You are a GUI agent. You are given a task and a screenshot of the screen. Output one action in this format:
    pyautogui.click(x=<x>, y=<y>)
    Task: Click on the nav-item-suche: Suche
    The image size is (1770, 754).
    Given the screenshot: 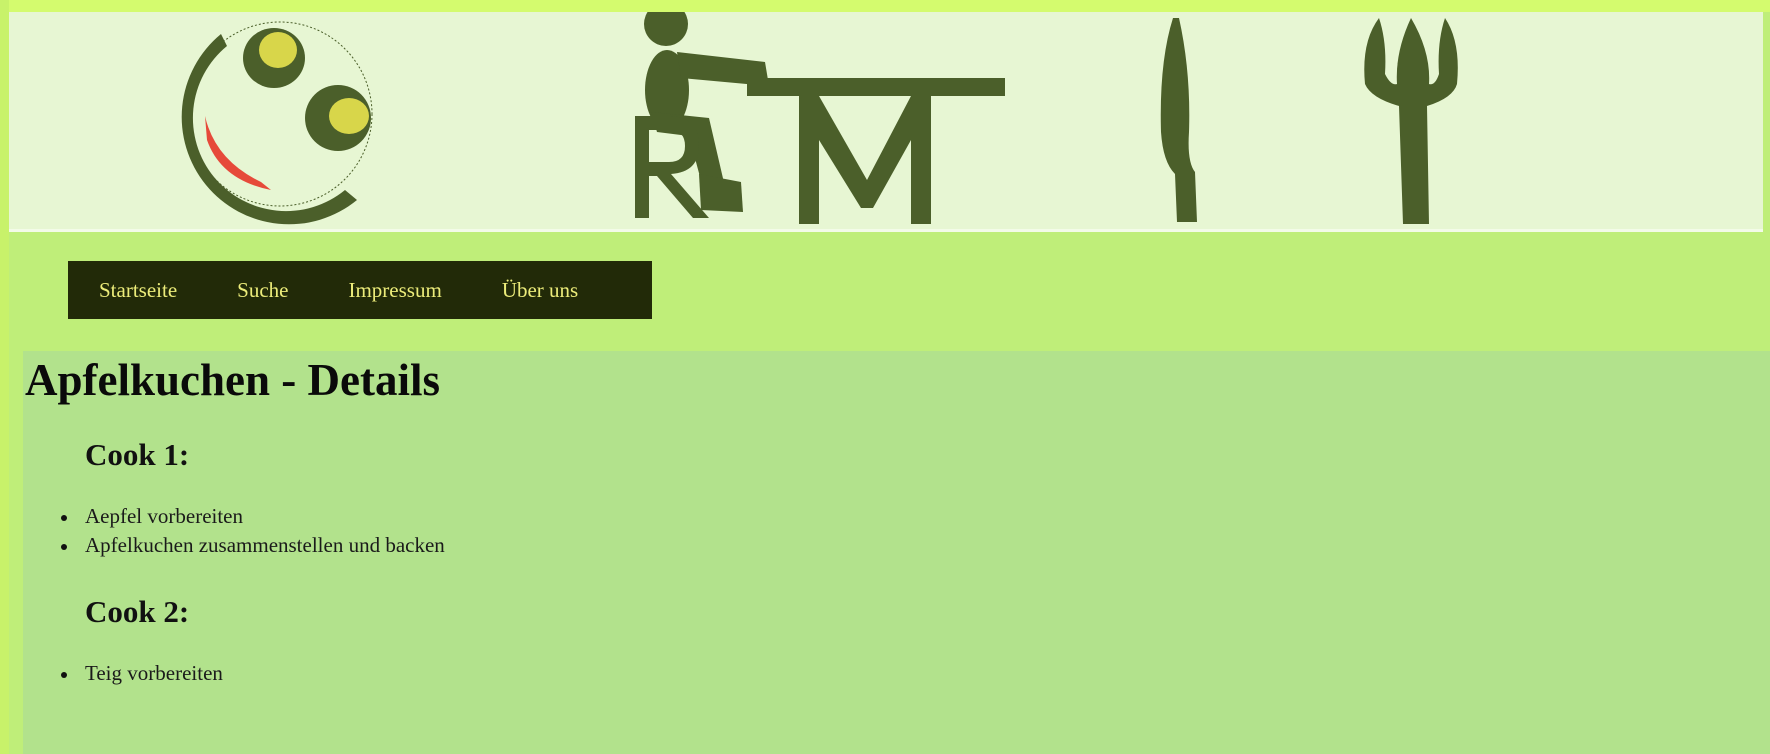 What is the action you would take?
    pyautogui.click(x=262, y=290)
    